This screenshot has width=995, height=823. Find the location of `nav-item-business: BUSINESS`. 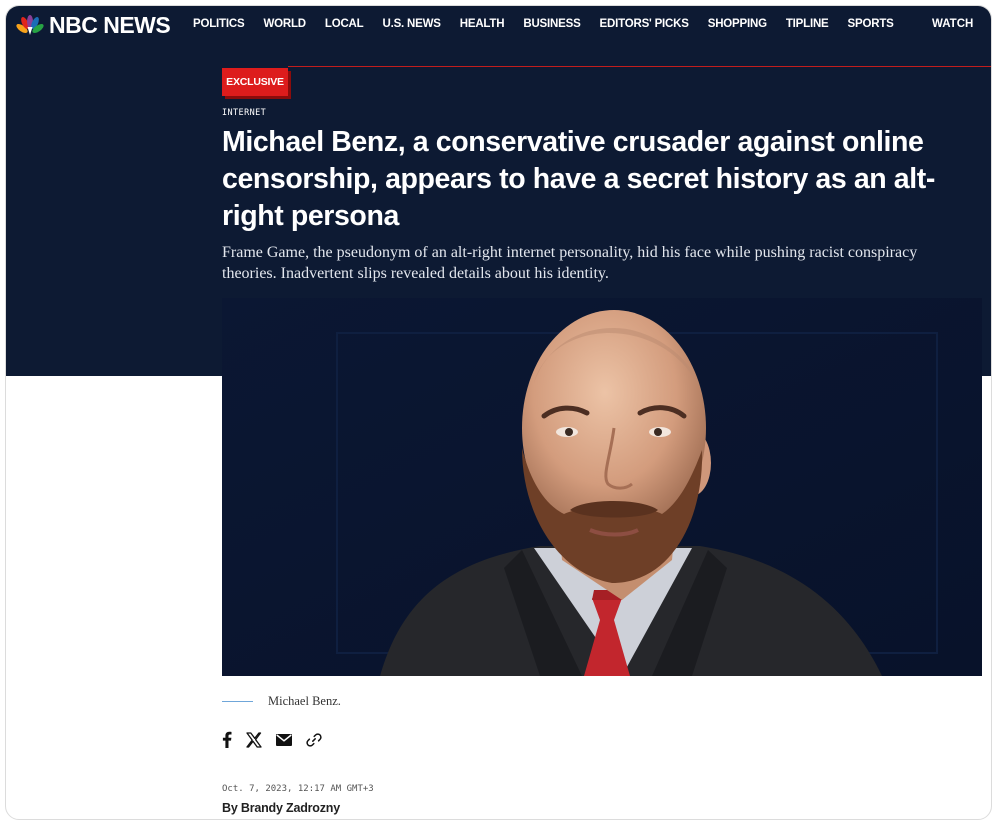

nav-item-business: BUSINESS is located at coordinates (551, 24).